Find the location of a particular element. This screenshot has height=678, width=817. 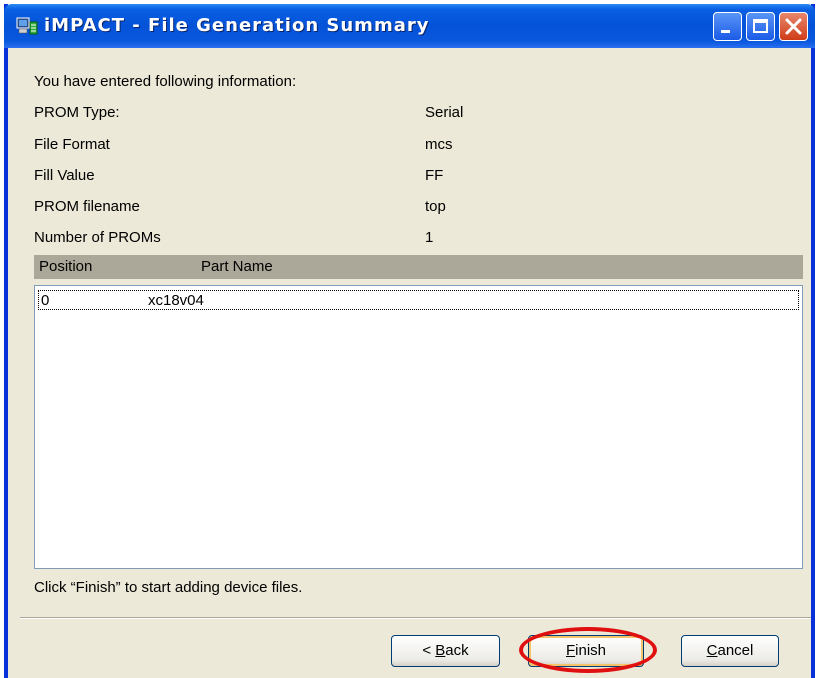

close-icon is located at coordinates (793, 26).